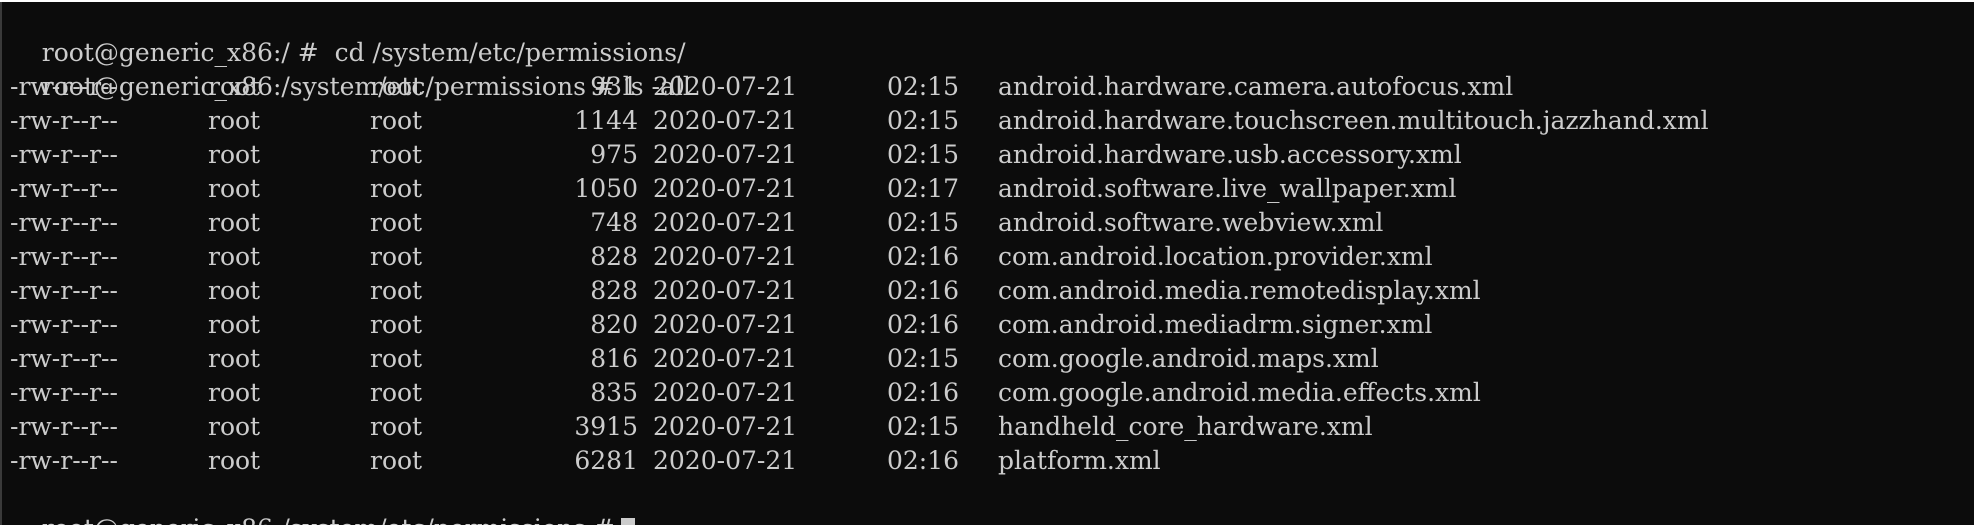 Image resolution: width=1974 pixels, height=525 pixels. What do you see at coordinates (606, 426) in the screenshot?
I see `file-size: 3915` at bounding box center [606, 426].